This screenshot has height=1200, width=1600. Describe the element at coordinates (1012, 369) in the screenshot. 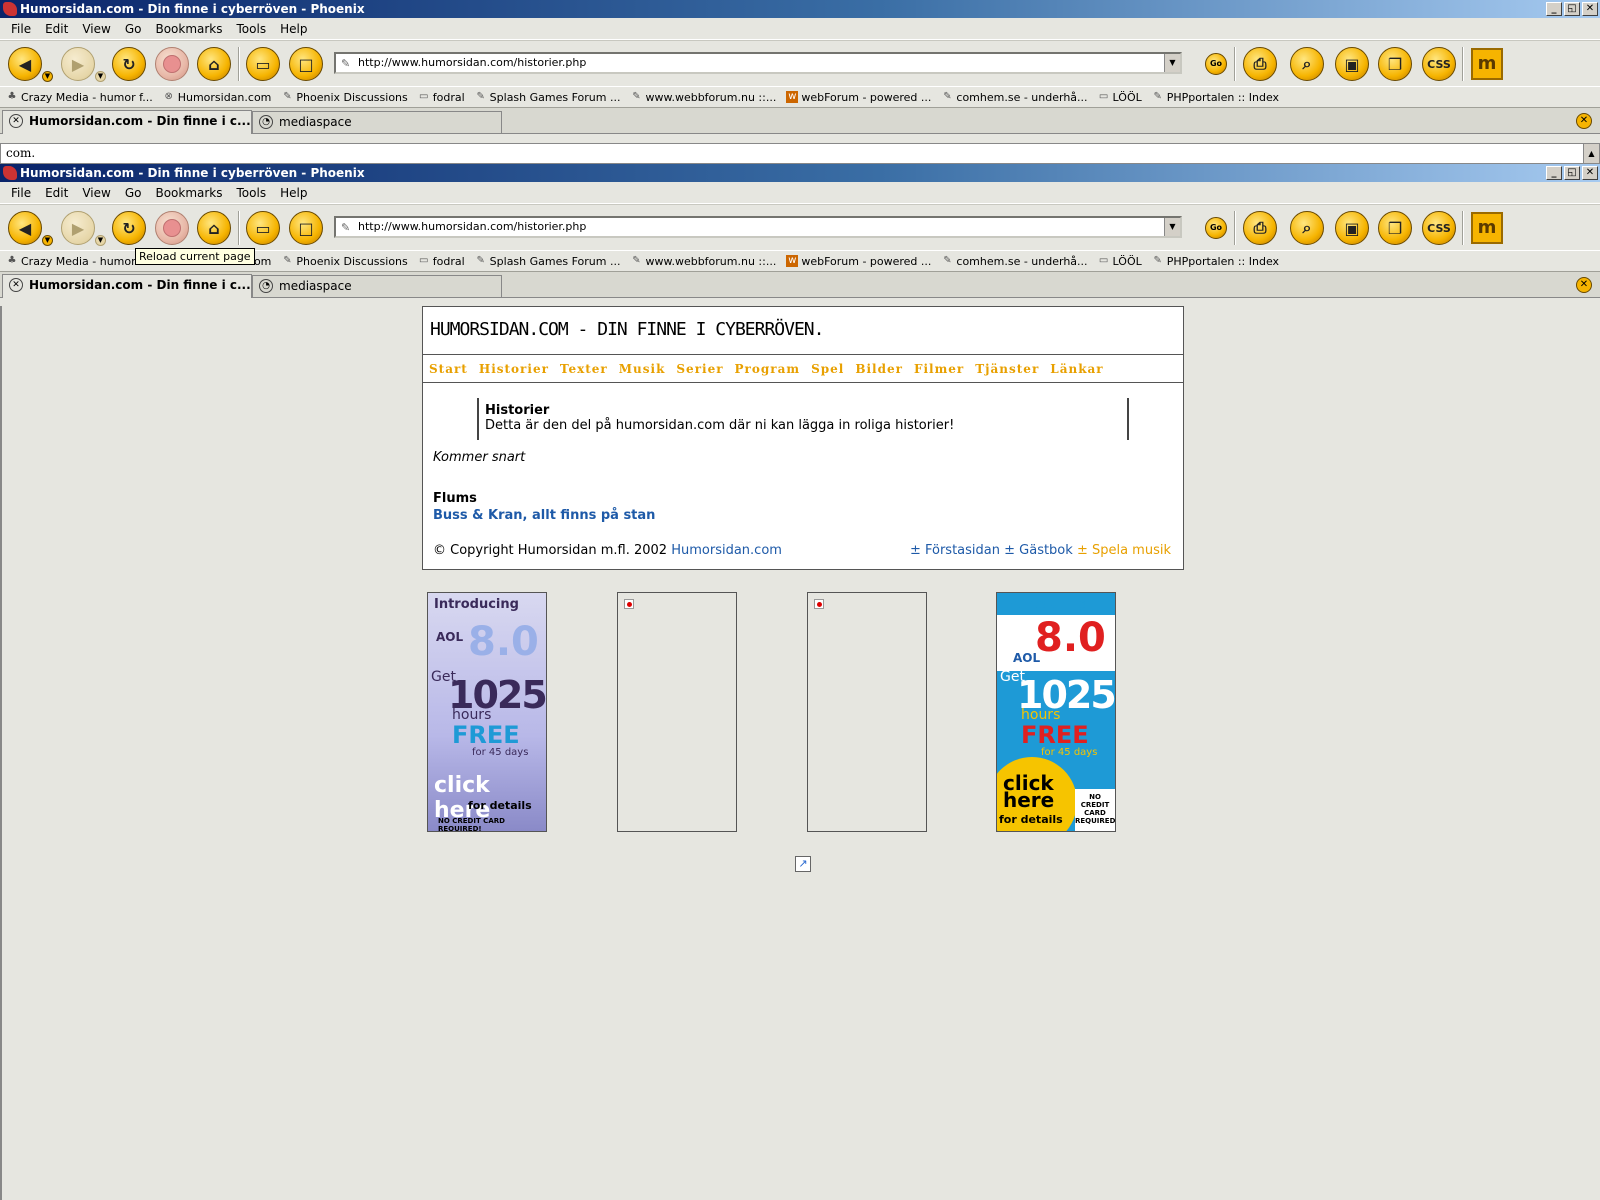

I see `nav-tjanster: Tjänster` at that location.